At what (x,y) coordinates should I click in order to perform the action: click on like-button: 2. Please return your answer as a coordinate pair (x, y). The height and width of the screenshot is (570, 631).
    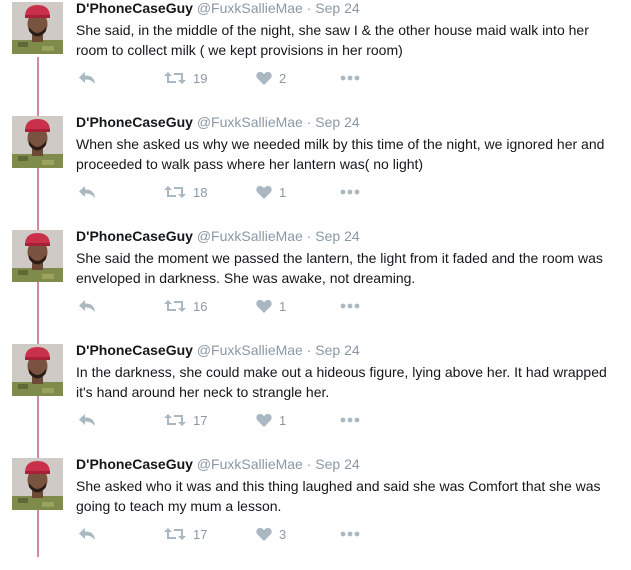
    Looking at the image, I should click on (271, 78).